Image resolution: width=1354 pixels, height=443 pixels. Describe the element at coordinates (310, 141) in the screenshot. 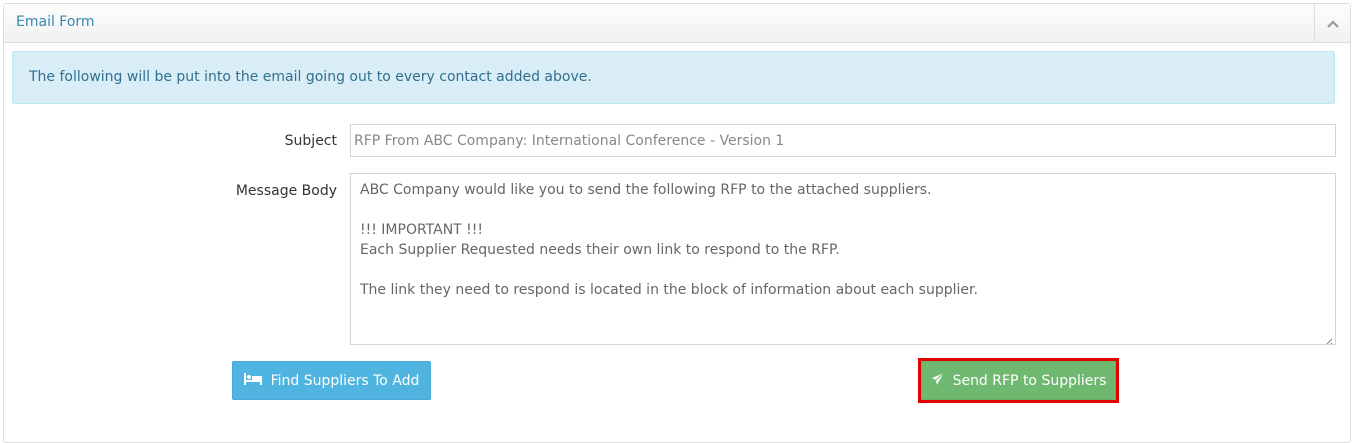

I see `subject-label: Subject` at that location.